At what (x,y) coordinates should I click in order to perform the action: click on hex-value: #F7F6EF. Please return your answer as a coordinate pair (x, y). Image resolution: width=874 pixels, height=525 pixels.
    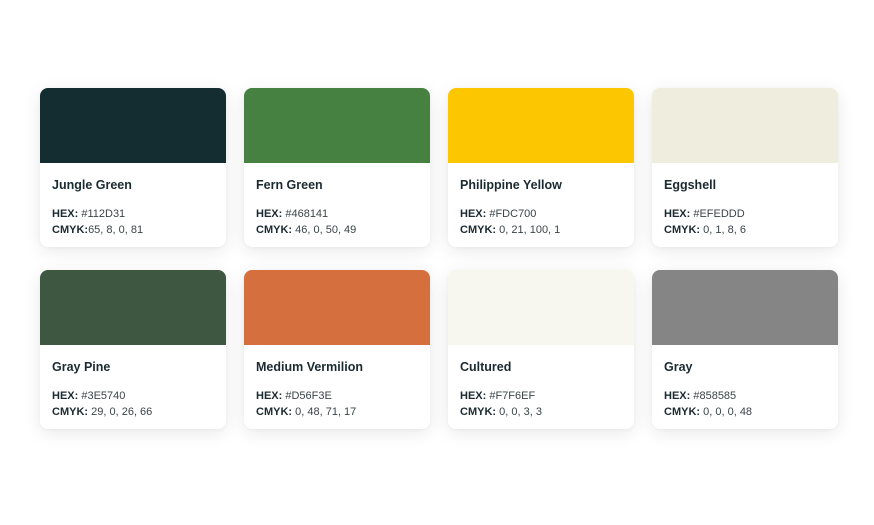
    Looking at the image, I should click on (512, 396).